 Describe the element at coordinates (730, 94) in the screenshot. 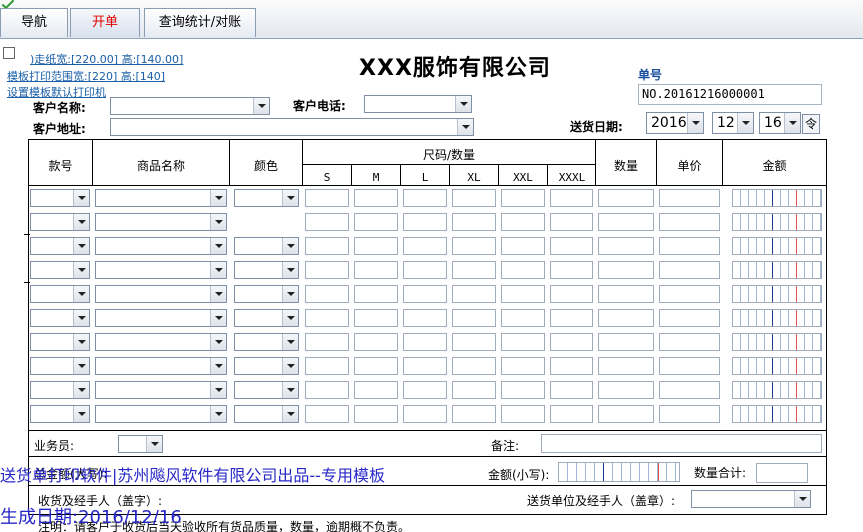

I see `order-no-field: NO.20161216000001` at that location.